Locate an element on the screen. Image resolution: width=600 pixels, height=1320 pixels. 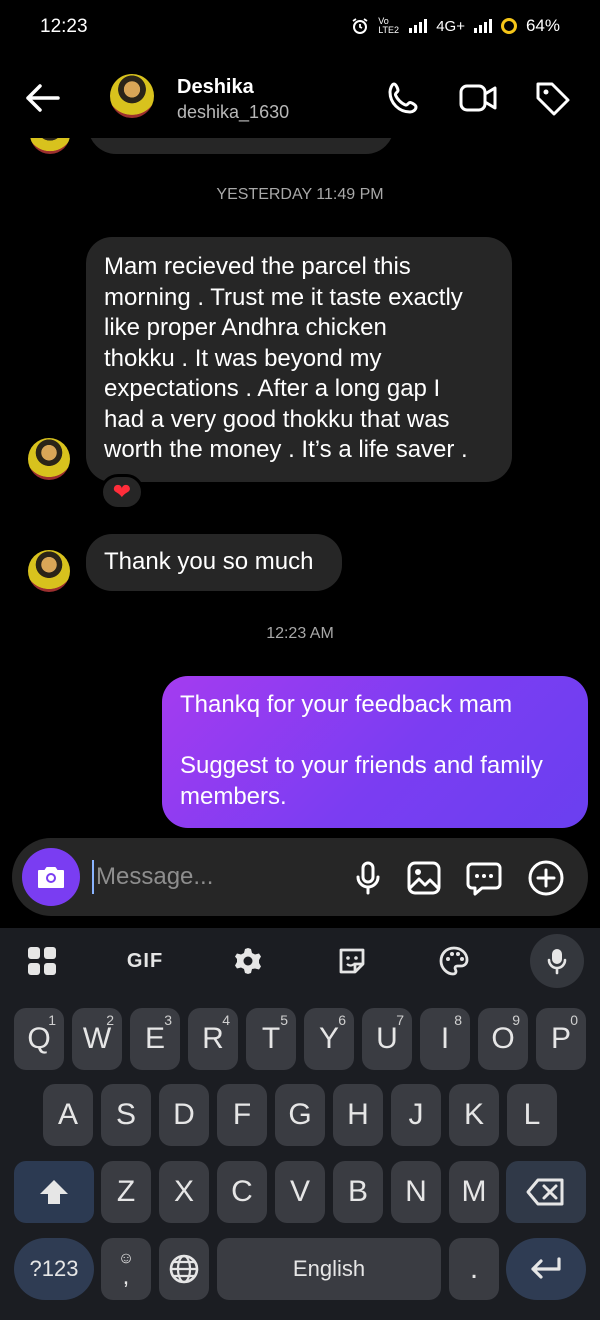
signal-icon is located at coordinates (418, 26).